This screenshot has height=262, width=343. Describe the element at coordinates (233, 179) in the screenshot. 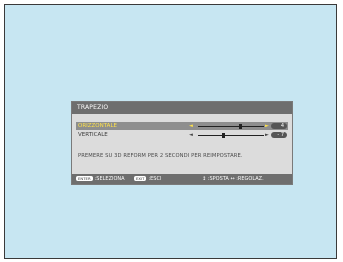

I see `move-adjust-hint: ↕ :SPOSTA ↔ :REGOLAZ.` at that location.